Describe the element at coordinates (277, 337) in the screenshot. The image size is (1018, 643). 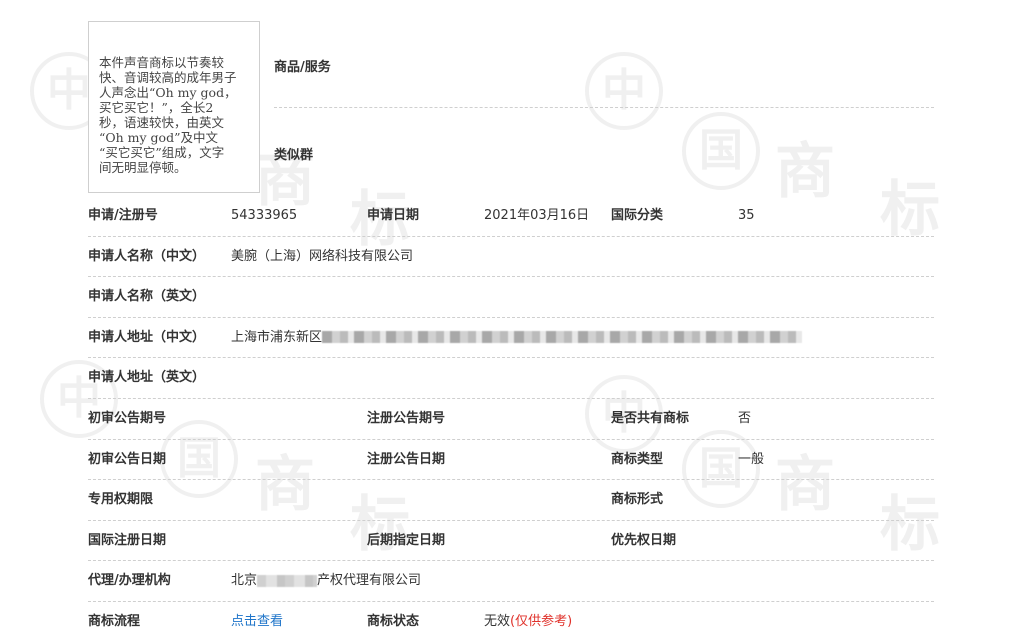
I see `address-cn-prefix: 上海市浦东新区` at that location.